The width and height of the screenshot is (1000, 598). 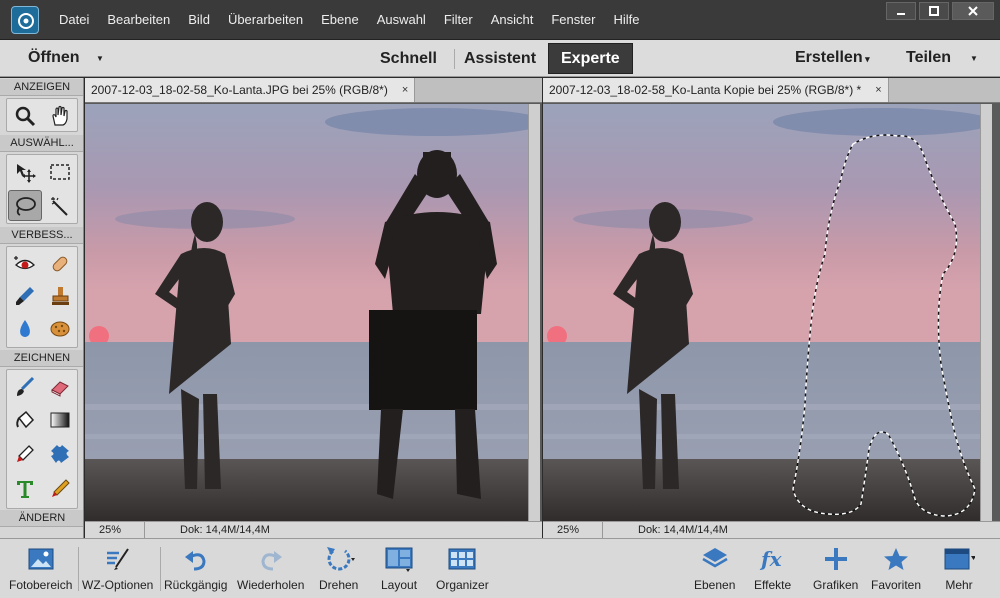 I want to click on menu-ueberarbeiten: Überarbeiten, so click(x=265, y=19).